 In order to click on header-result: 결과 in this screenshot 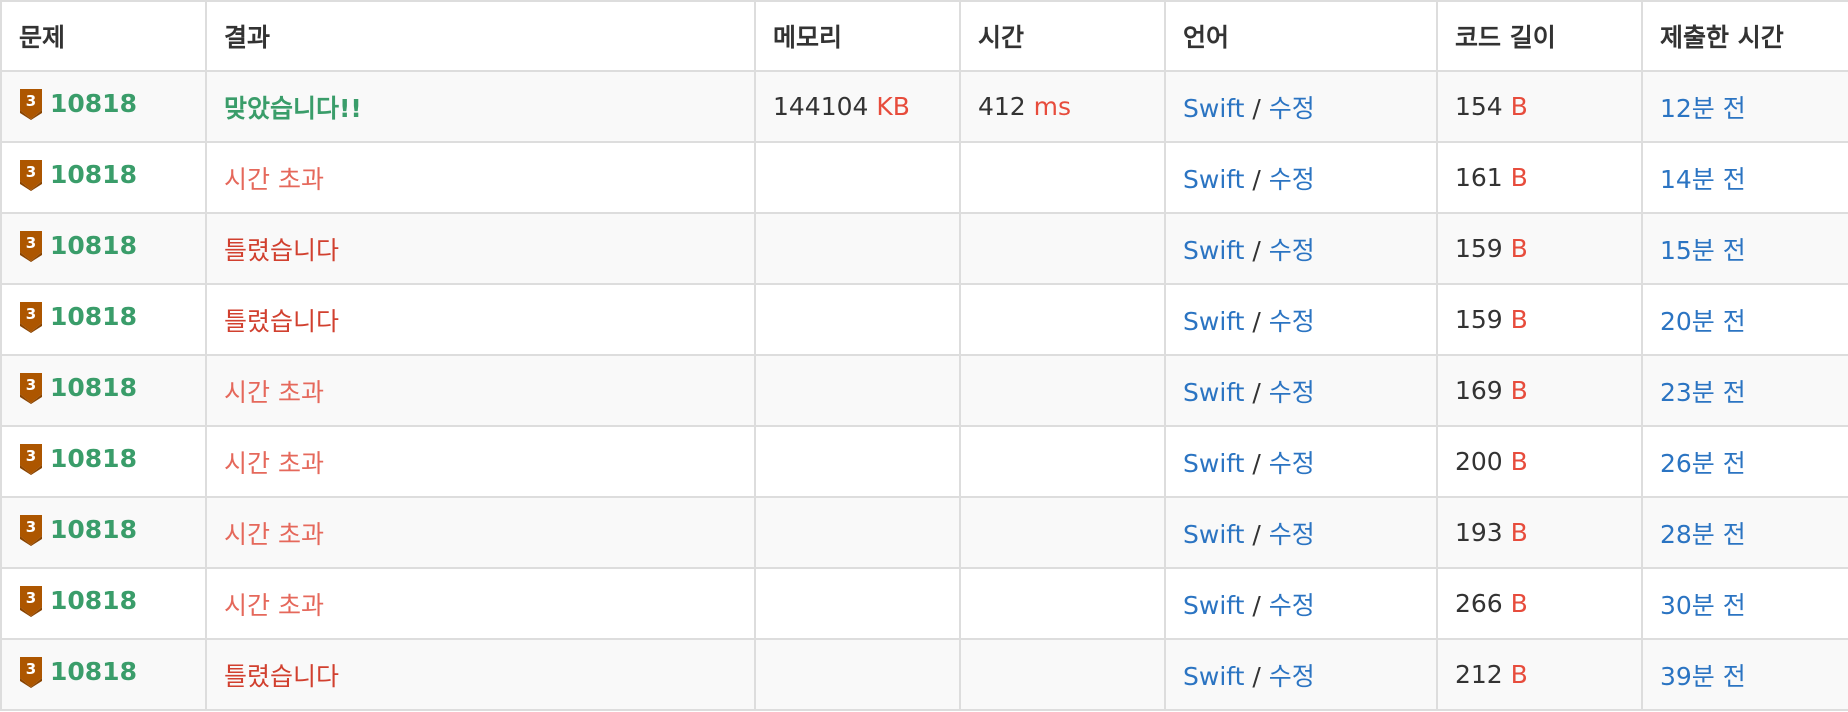, I will do `click(480, 36)`.